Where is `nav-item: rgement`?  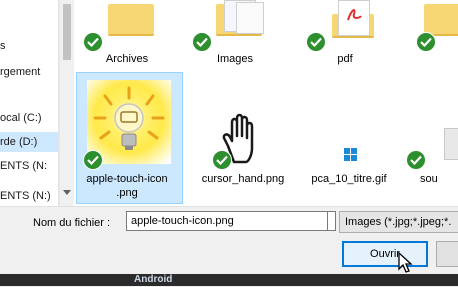 nav-item: rgement is located at coordinates (29, 72).